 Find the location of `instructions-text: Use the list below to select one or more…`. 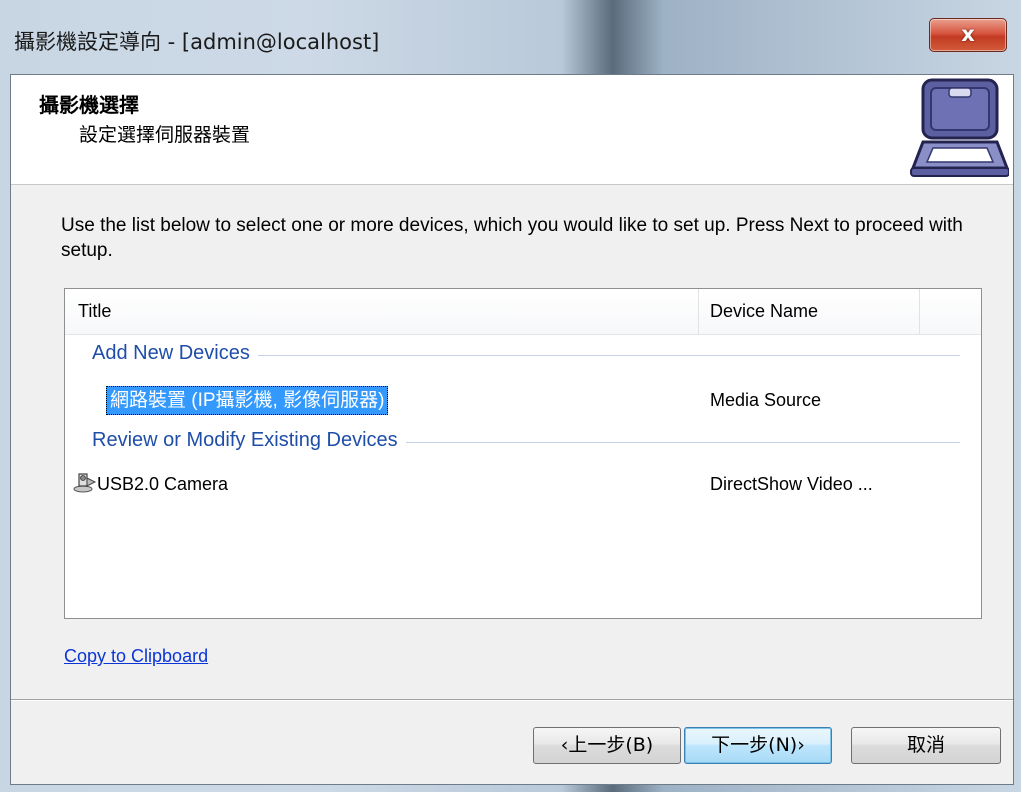

instructions-text: Use the list below to select one or more… is located at coordinates (512, 238).